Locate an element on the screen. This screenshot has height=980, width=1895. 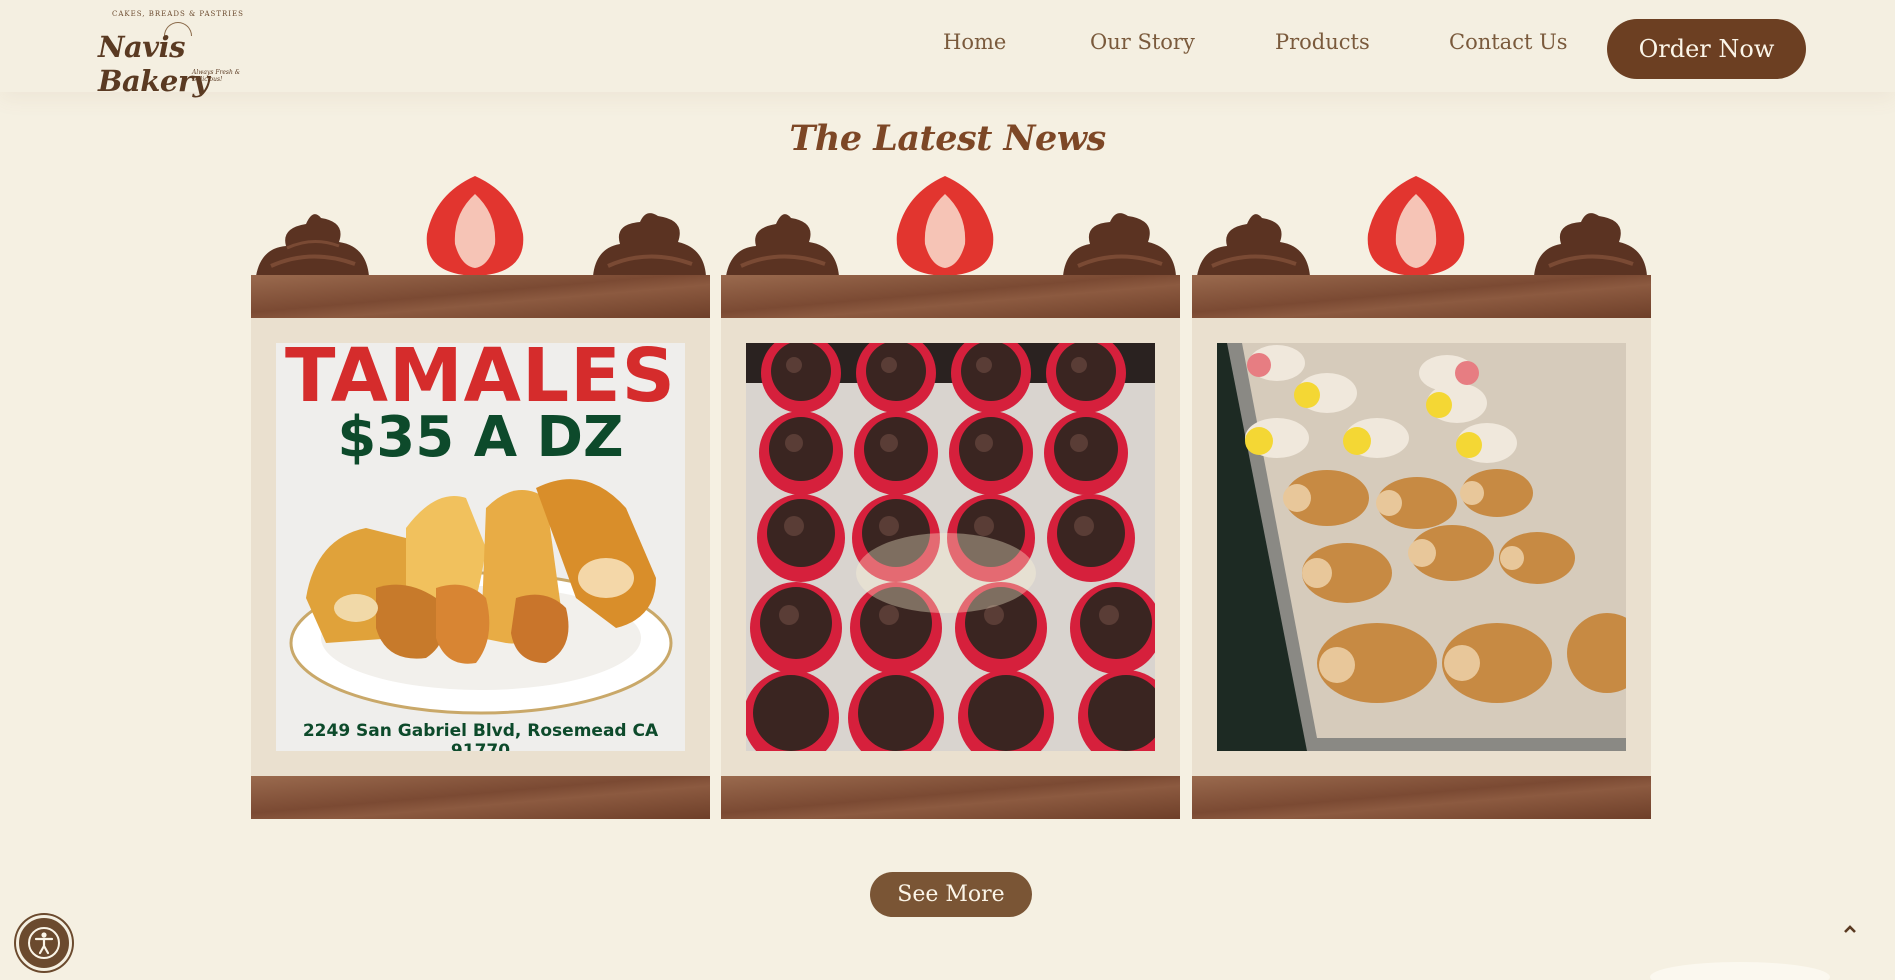
nav-our-story: Our Story is located at coordinates (1142, 42).